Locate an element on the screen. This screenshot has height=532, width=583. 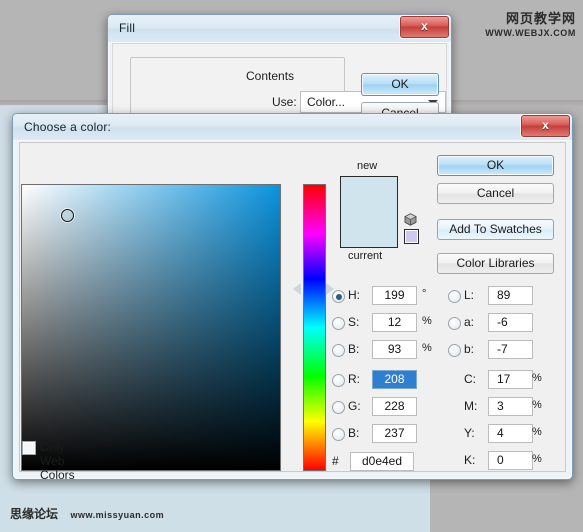
input-lab-b: -7 is located at coordinates (510, 349).